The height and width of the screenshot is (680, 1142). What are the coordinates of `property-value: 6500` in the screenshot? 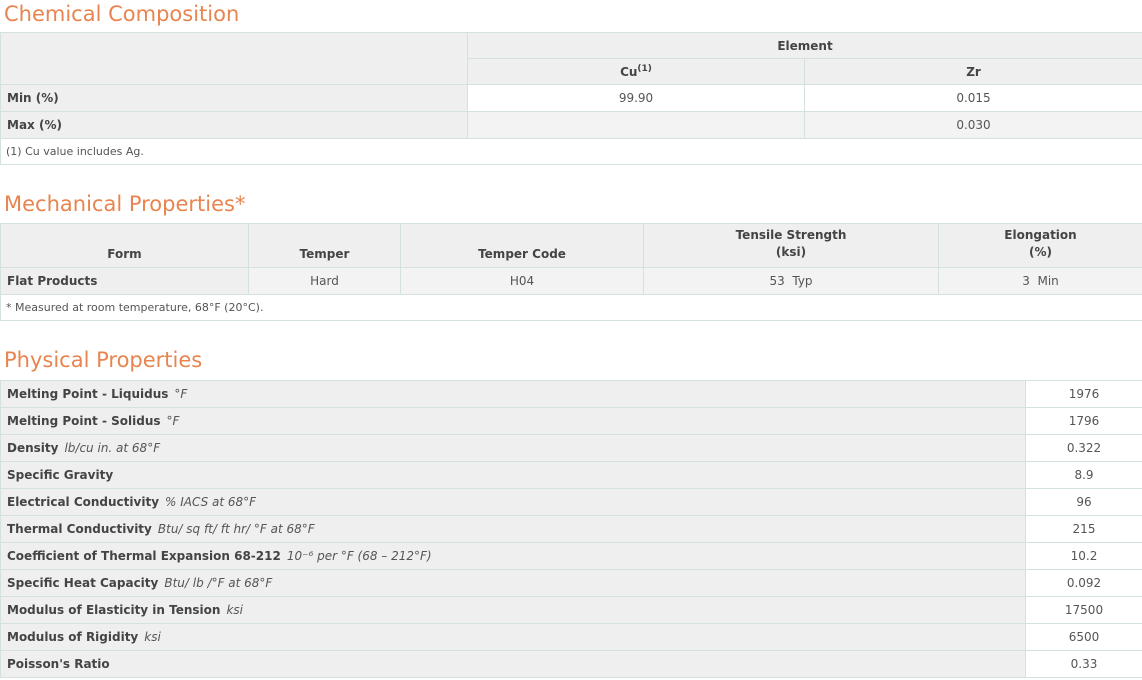 It's located at (1083, 637).